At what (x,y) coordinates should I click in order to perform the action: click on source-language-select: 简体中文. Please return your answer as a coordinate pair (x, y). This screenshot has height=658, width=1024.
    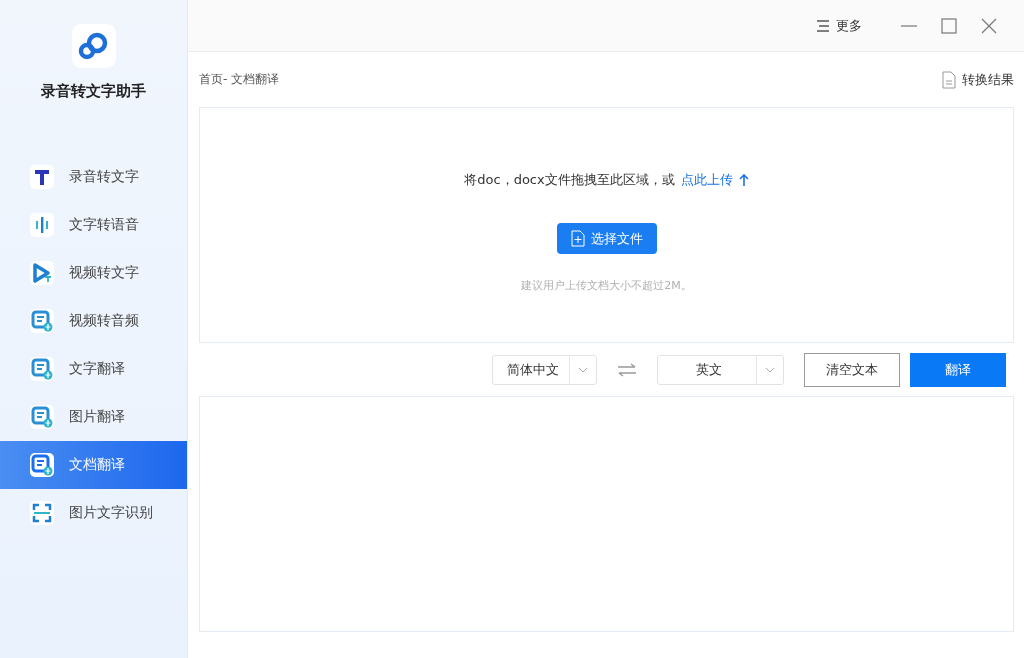
    Looking at the image, I should click on (544, 369).